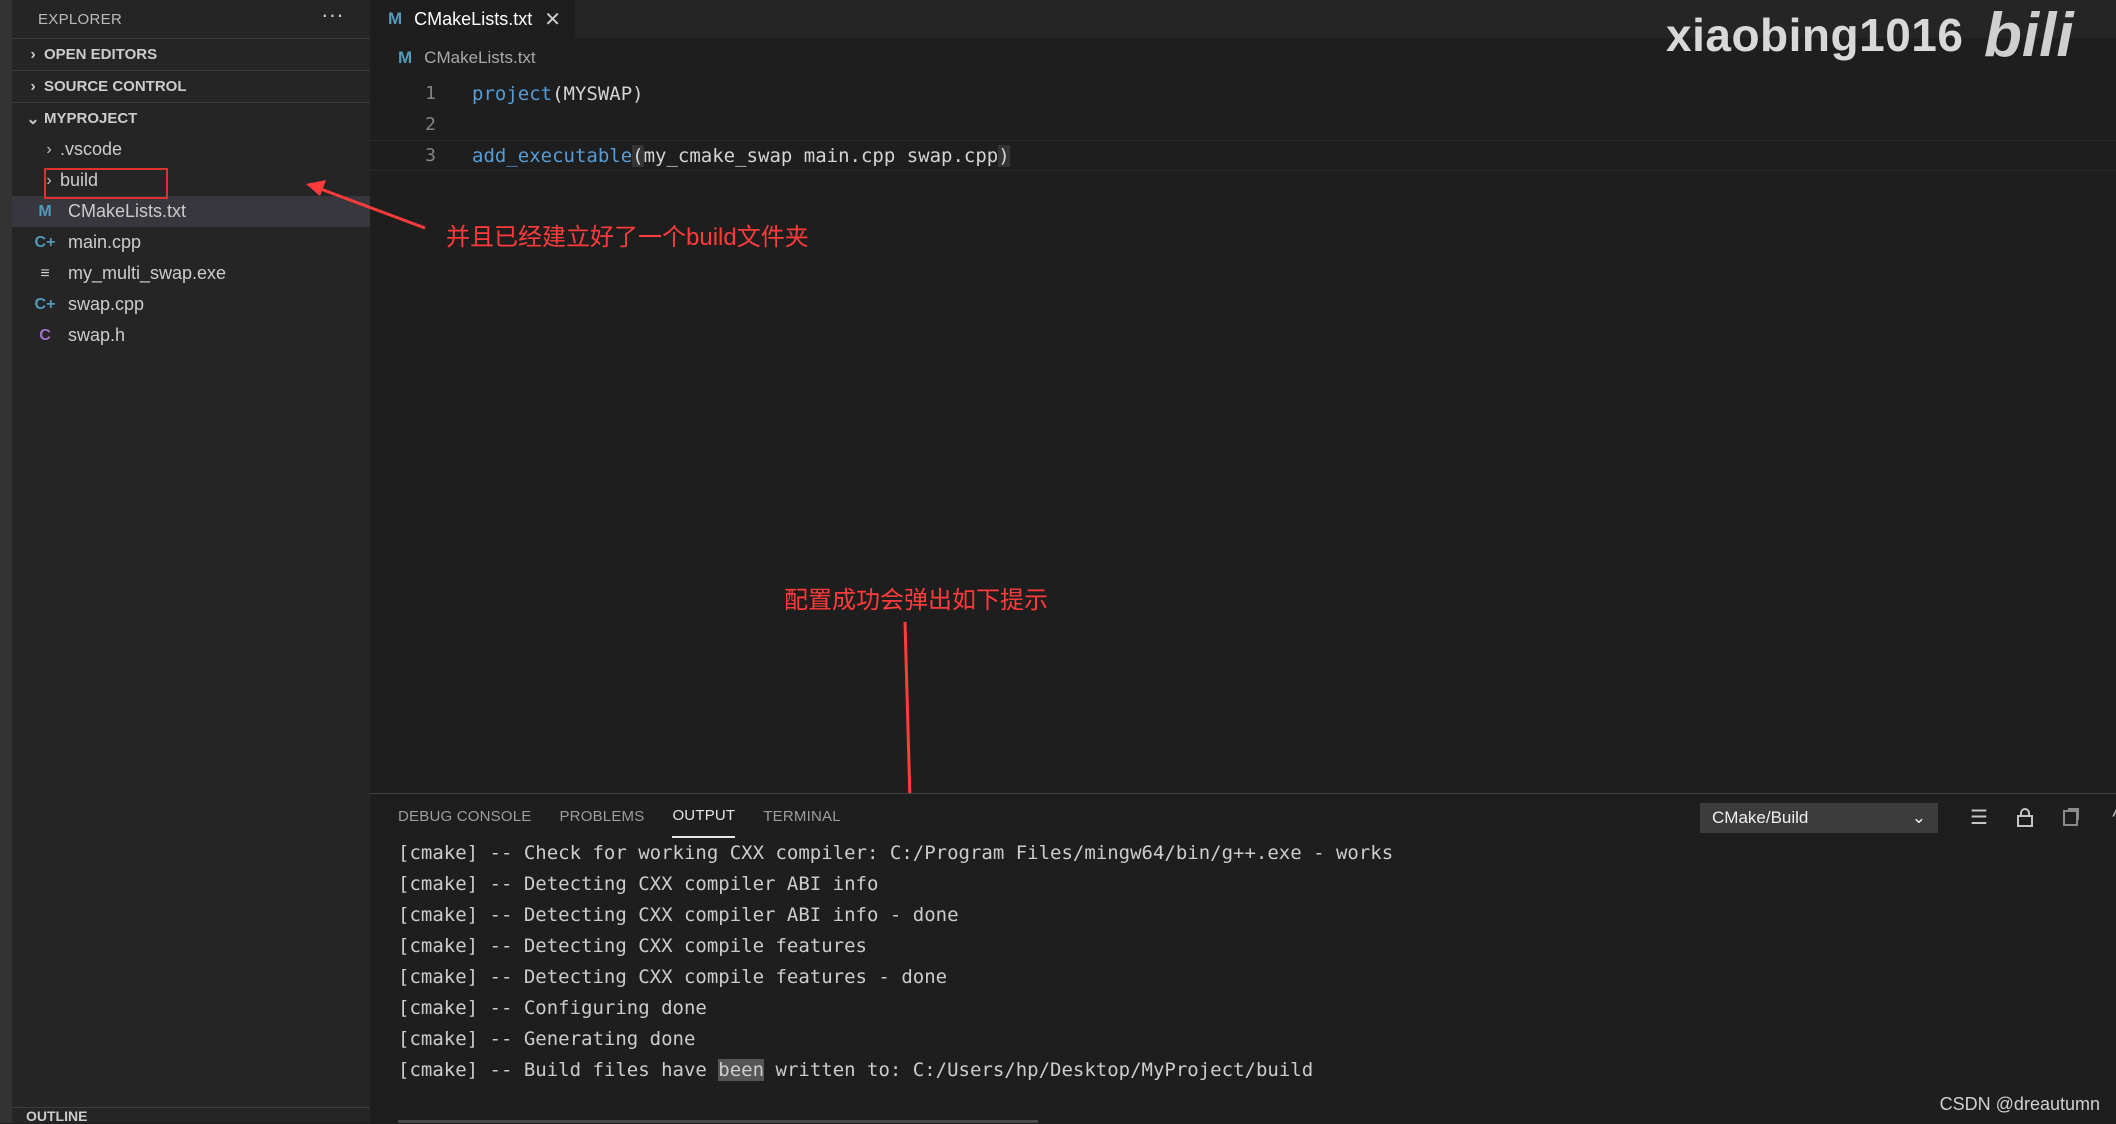  Describe the element at coordinates (552, 1008) in the screenshot. I see `output-line: [cmake] -- Configuring done` at that location.